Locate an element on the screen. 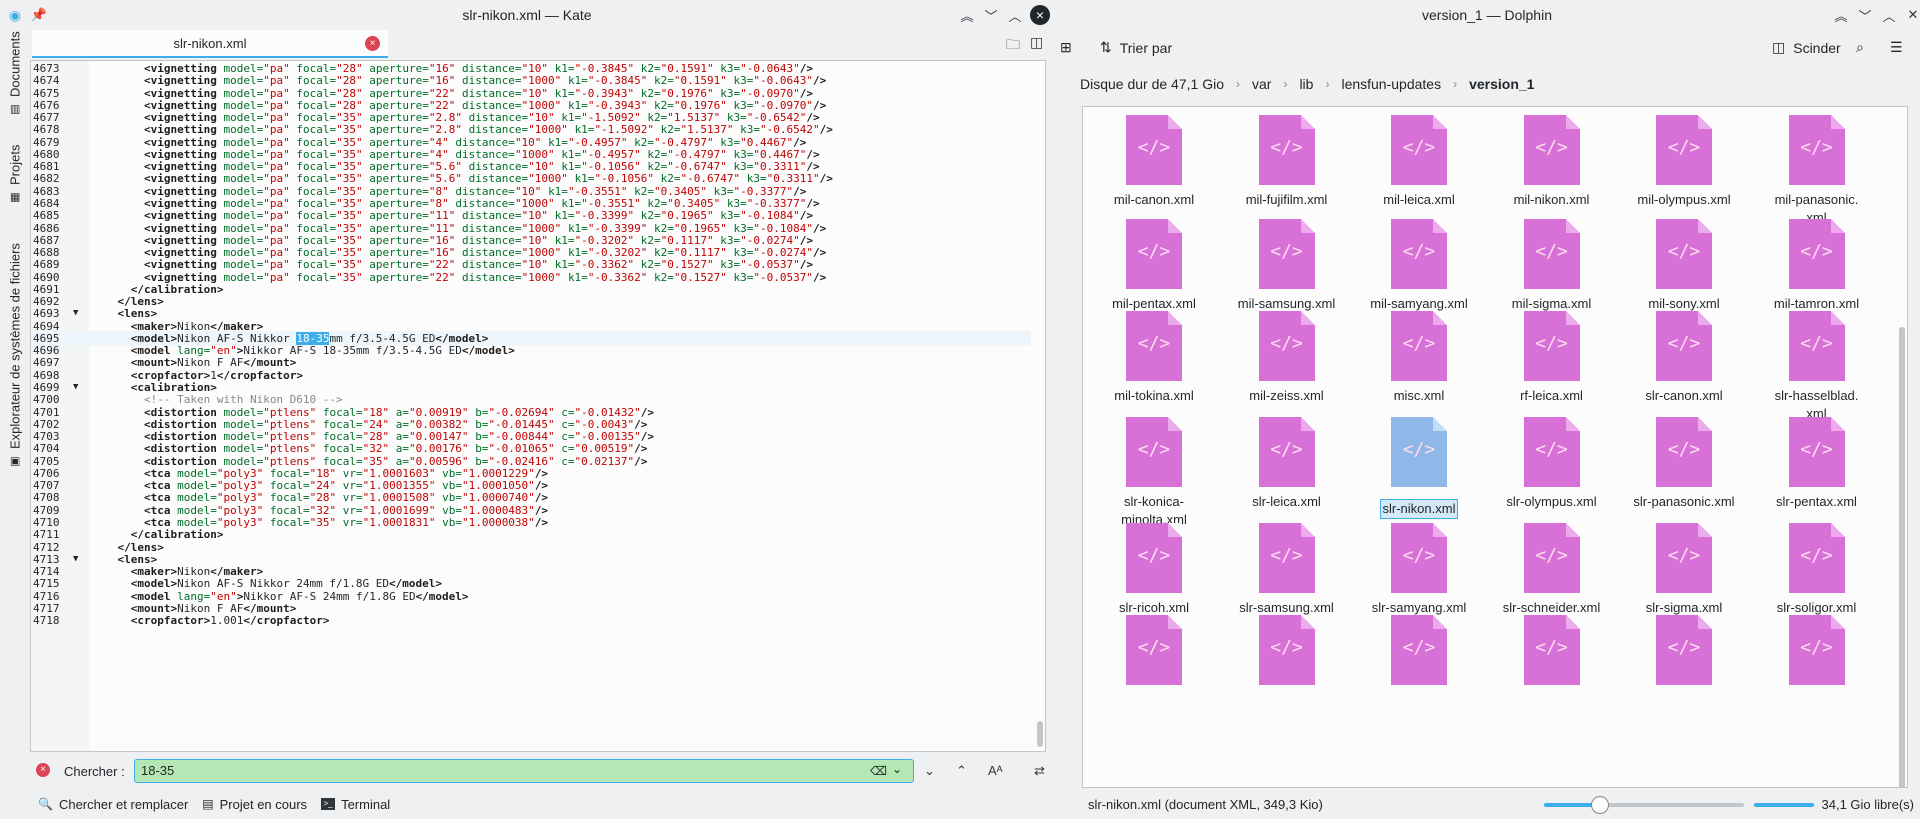 The width and height of the screenshot is (1920, 819). pin-icon: 📌 is located at coordinates (39, 15).